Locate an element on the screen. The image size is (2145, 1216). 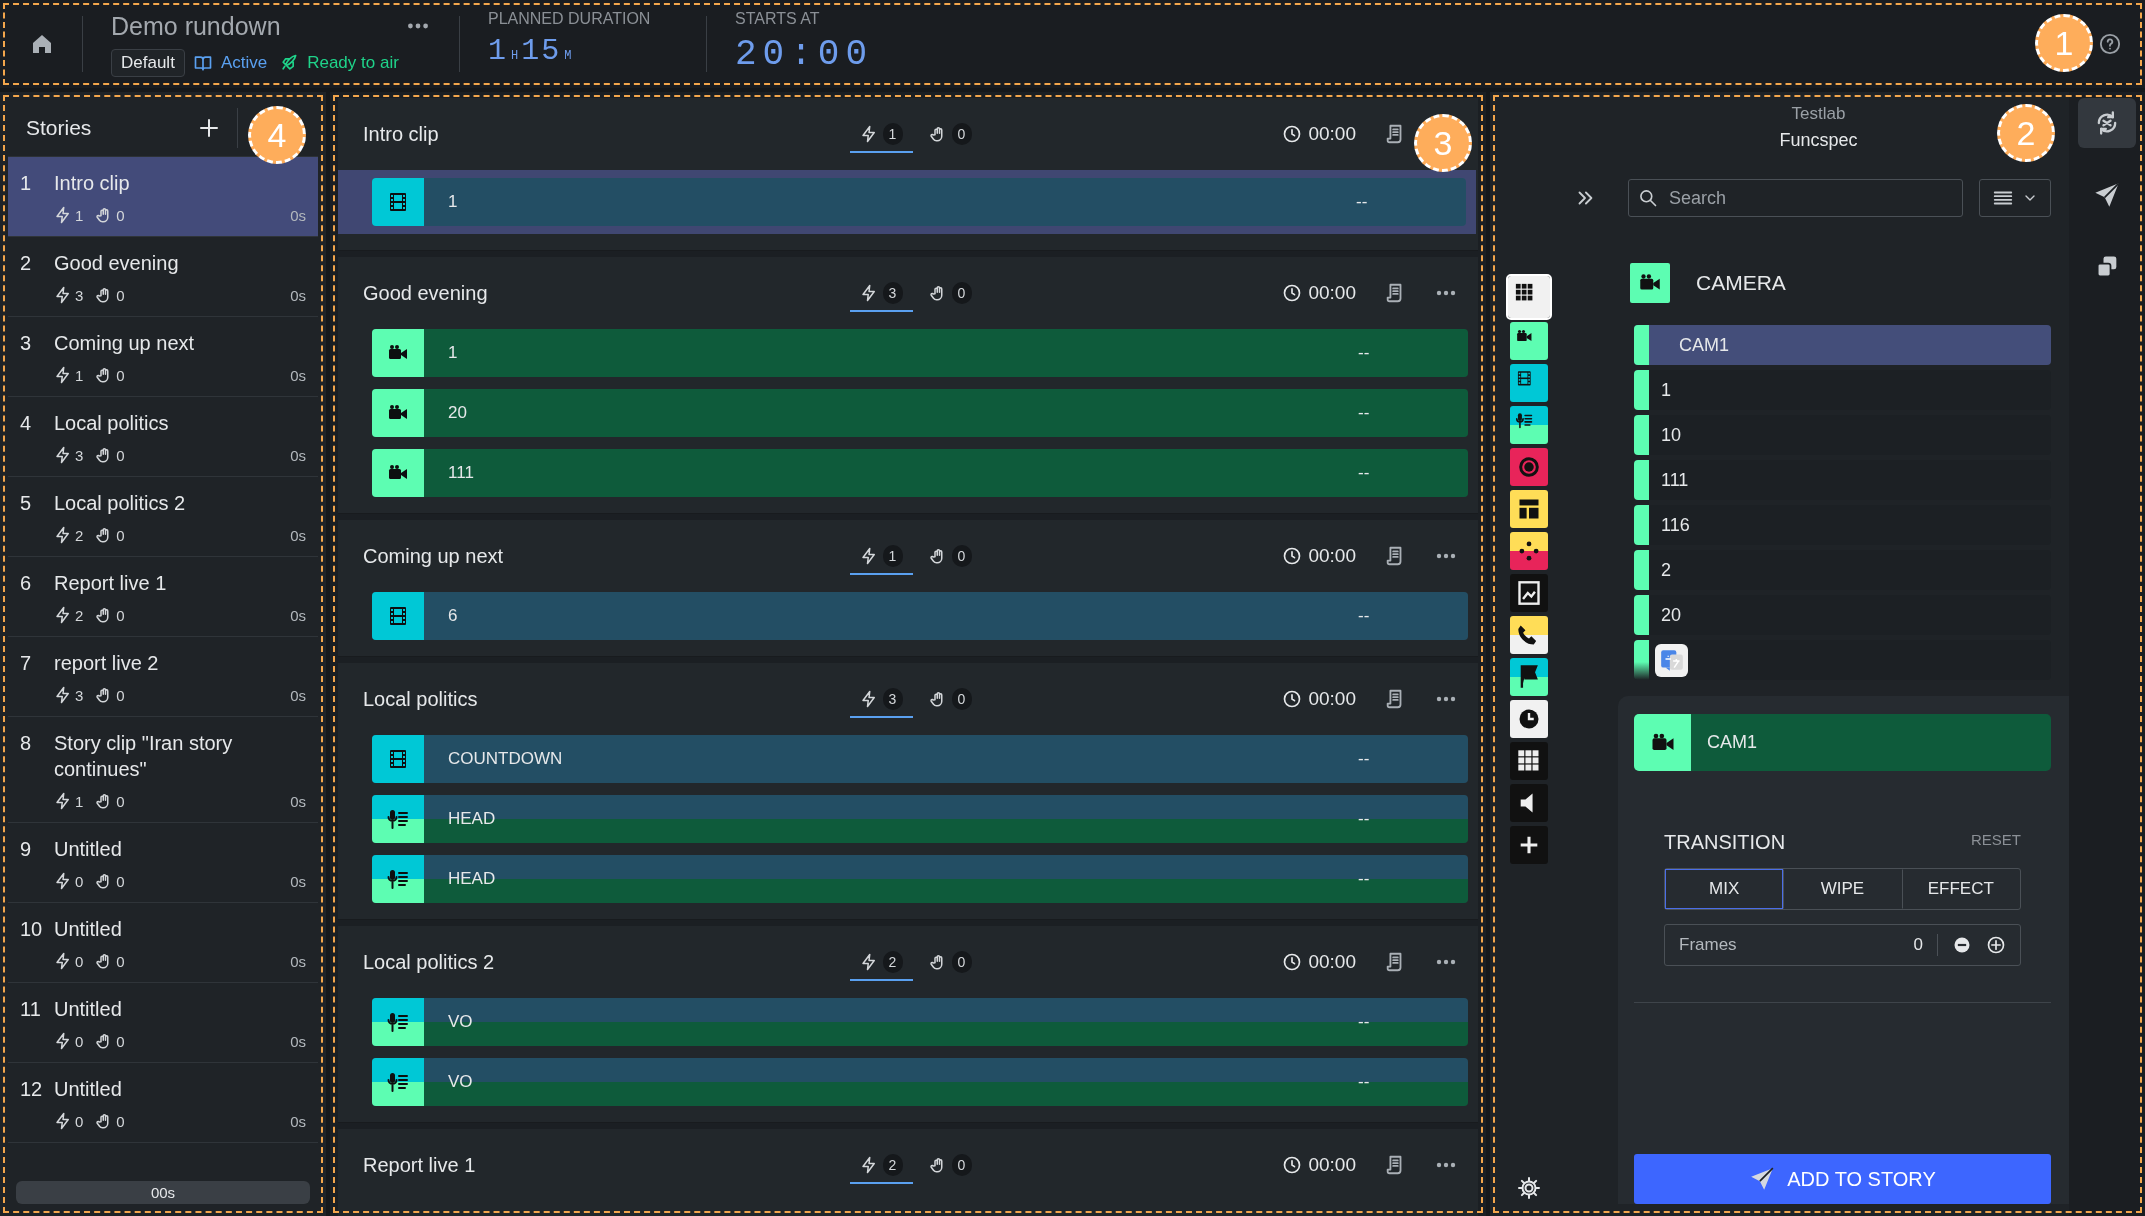
project-name: Funcspec is located at coordinates (1818, 140).